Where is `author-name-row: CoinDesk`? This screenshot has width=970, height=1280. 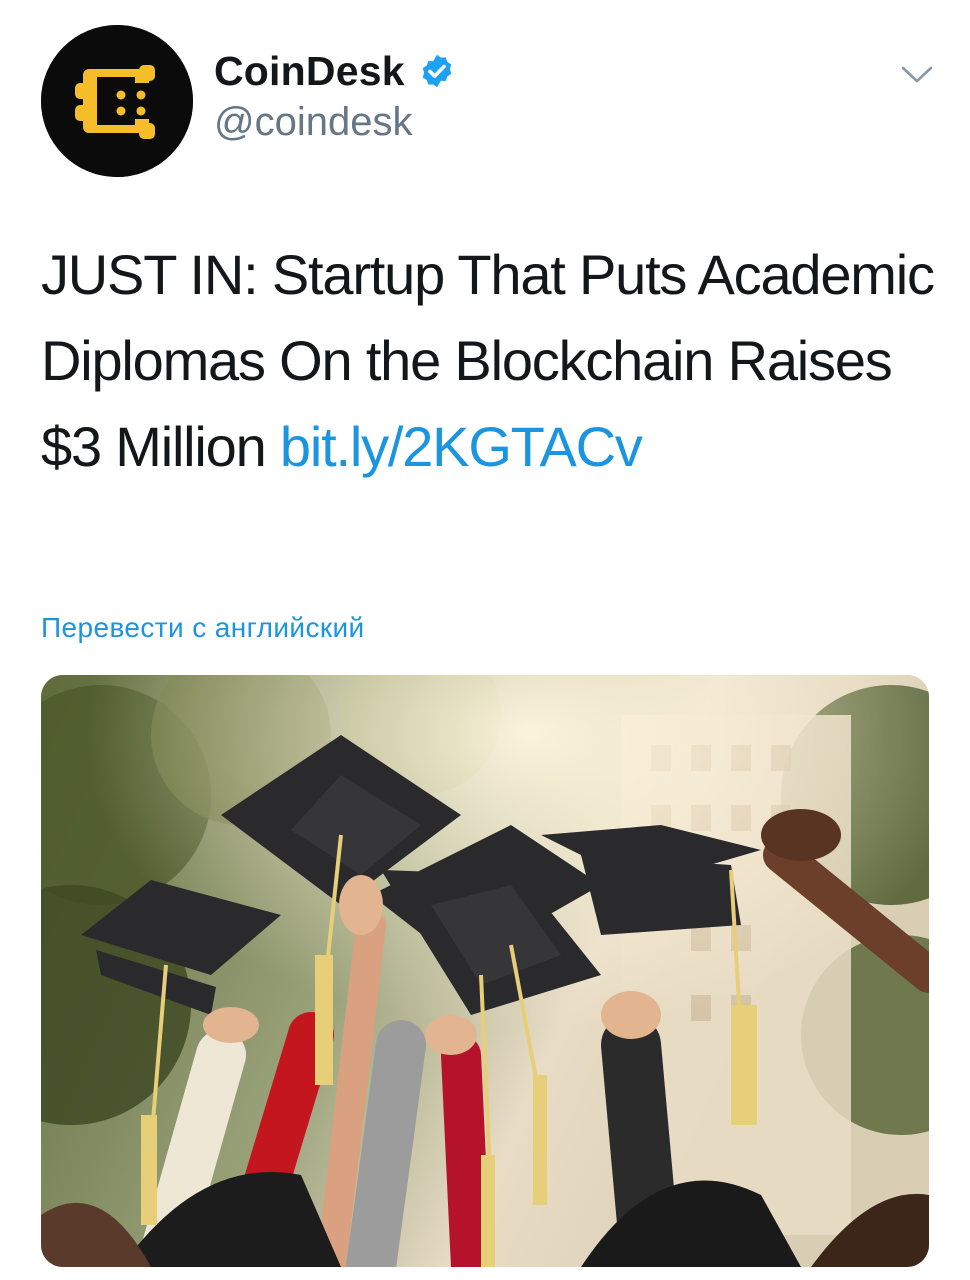 author-name-row: CoinDesk is located at coordinates (334, 71).